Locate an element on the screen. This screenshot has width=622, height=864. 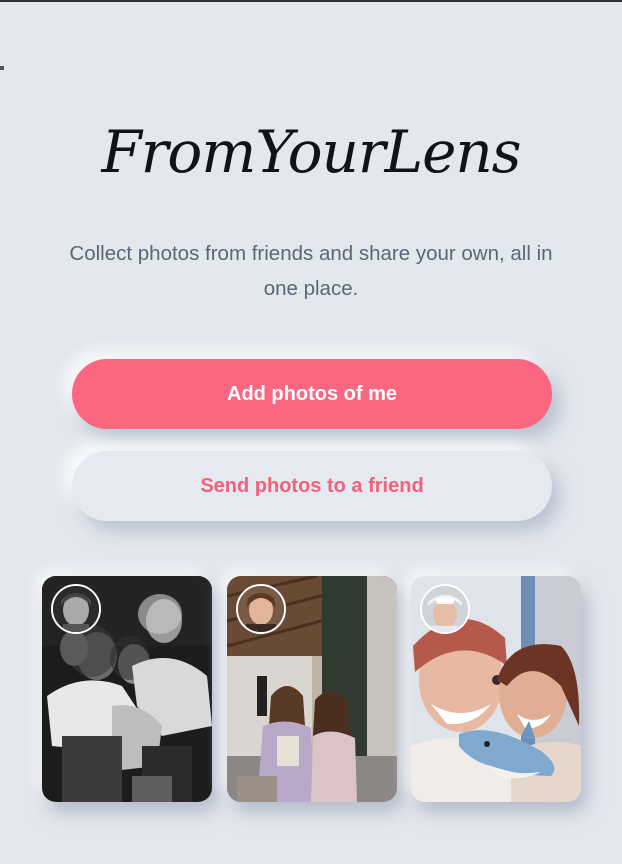
send-photos-button: Send photos to a friend is located at coordinates (312, 486).